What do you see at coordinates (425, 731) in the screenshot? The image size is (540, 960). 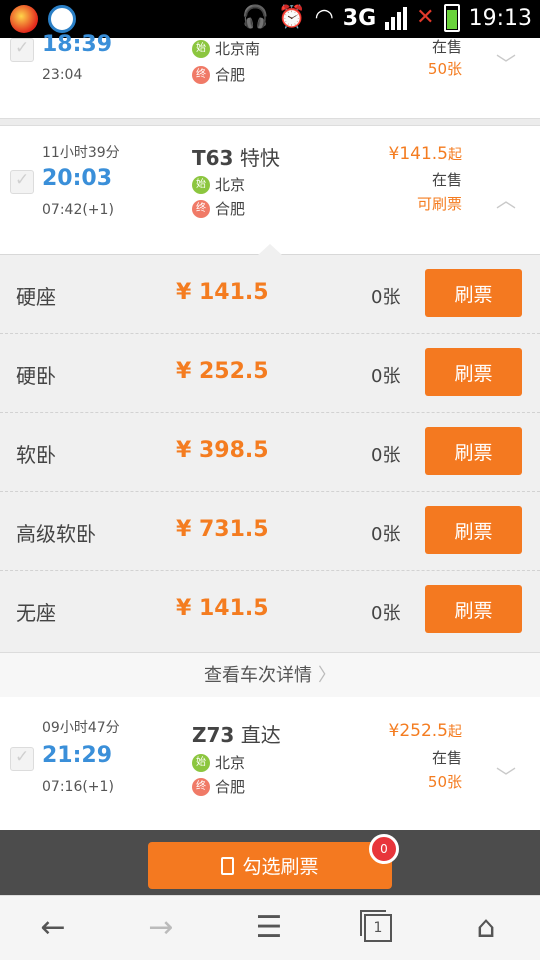 I see `lowest-price: ¥252.5起` at bounding box center [425, 731].